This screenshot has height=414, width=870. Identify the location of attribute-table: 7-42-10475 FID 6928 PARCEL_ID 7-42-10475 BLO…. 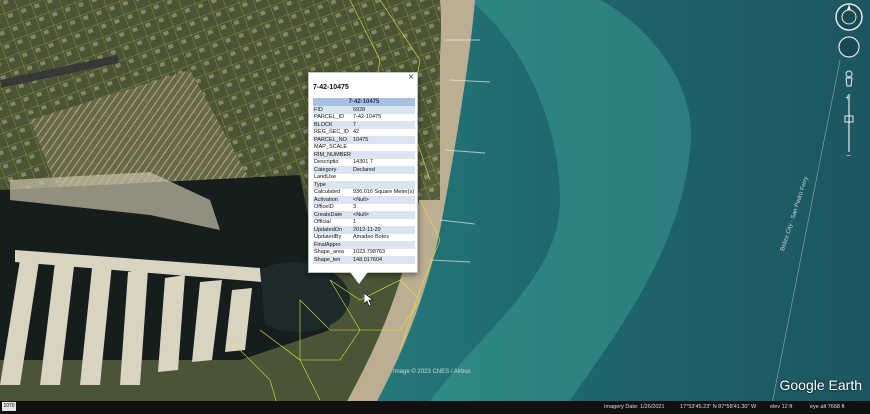
(364, 181).